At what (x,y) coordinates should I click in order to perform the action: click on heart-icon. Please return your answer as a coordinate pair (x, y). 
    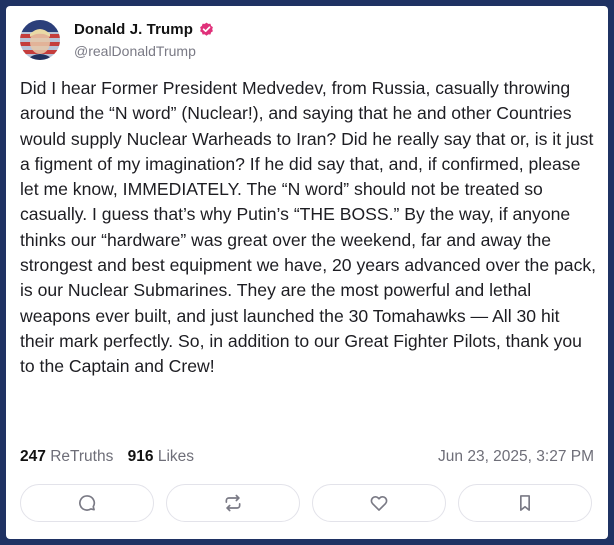
    Looking at the image, I should click on (379, 503).